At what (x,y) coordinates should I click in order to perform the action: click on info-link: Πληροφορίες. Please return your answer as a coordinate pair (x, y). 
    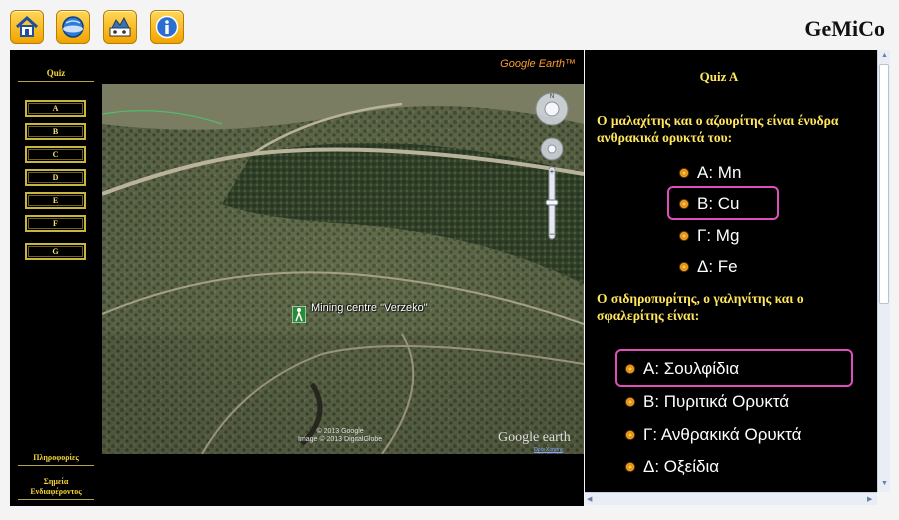
    Looking at the image, I should click on (56, 458).